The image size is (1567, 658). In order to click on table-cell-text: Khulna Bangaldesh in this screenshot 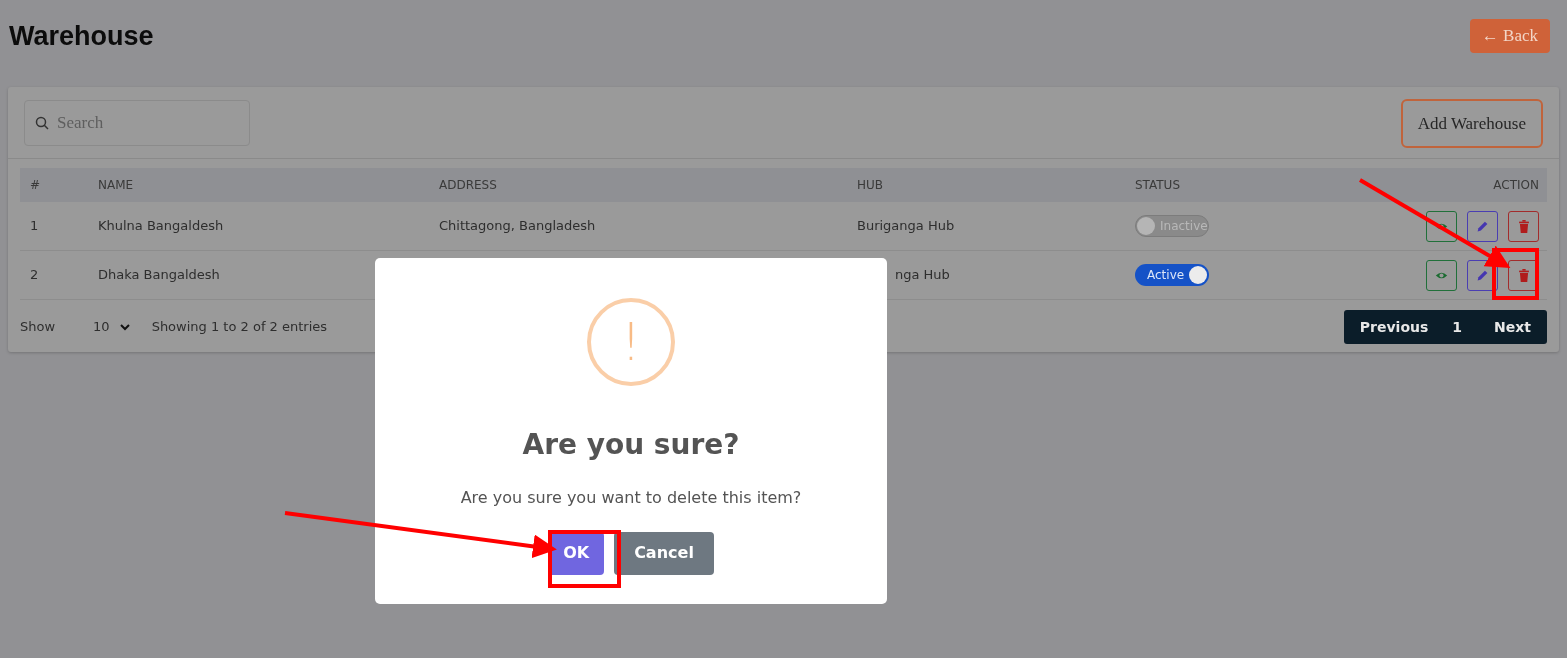, I will do `click(161, 226)`.